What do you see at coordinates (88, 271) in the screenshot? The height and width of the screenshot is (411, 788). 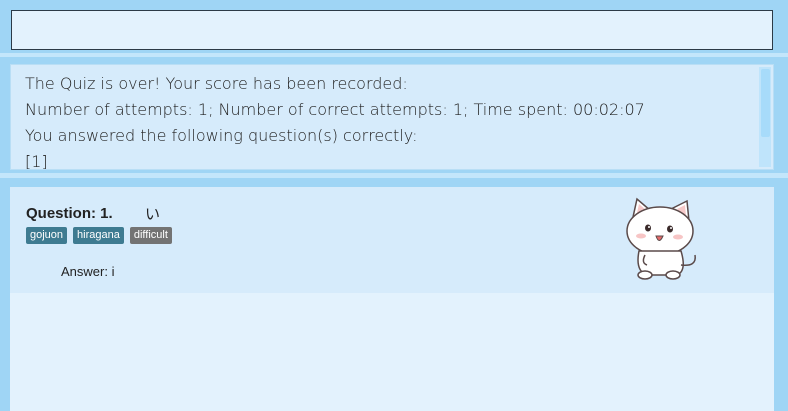 I see `answer-text: Answer: i` at bounding box center [88, 271].